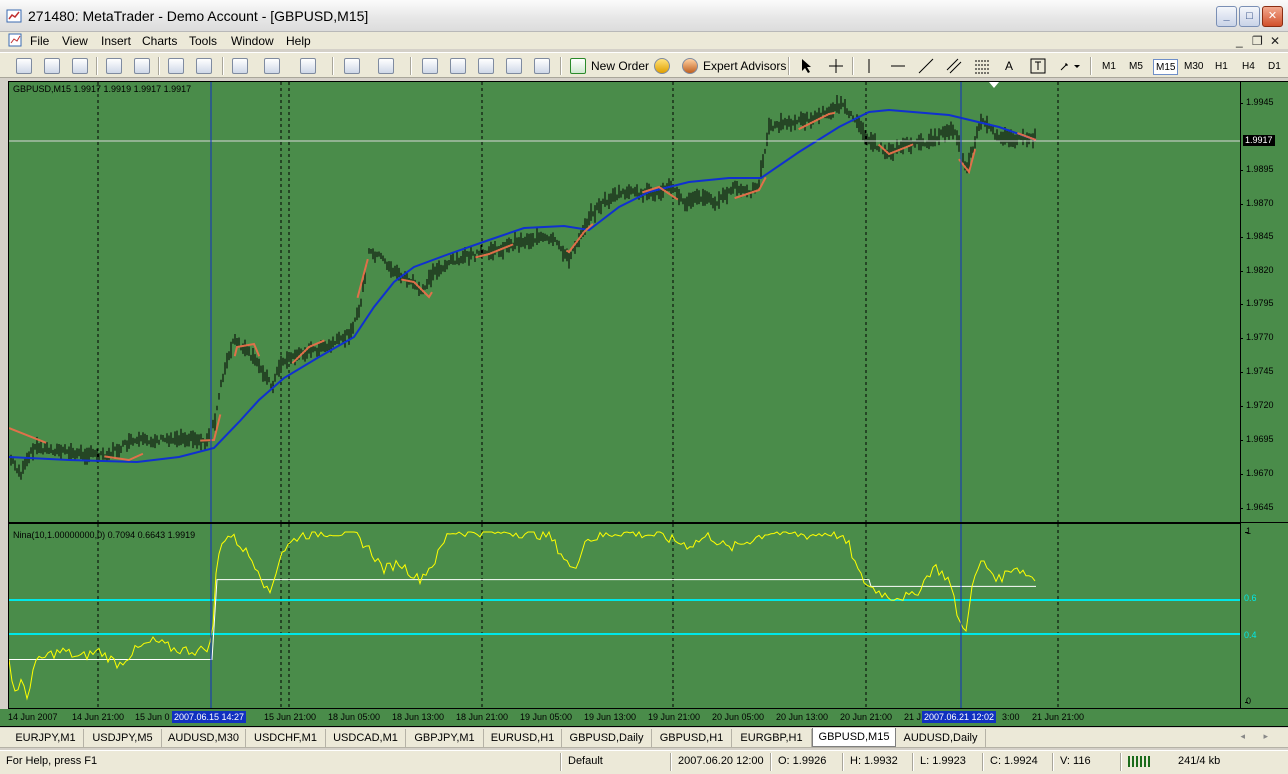 The width and height of the screenshot is (1288, 774). I want to click on strategy-tester-icon, so click(542, 66).